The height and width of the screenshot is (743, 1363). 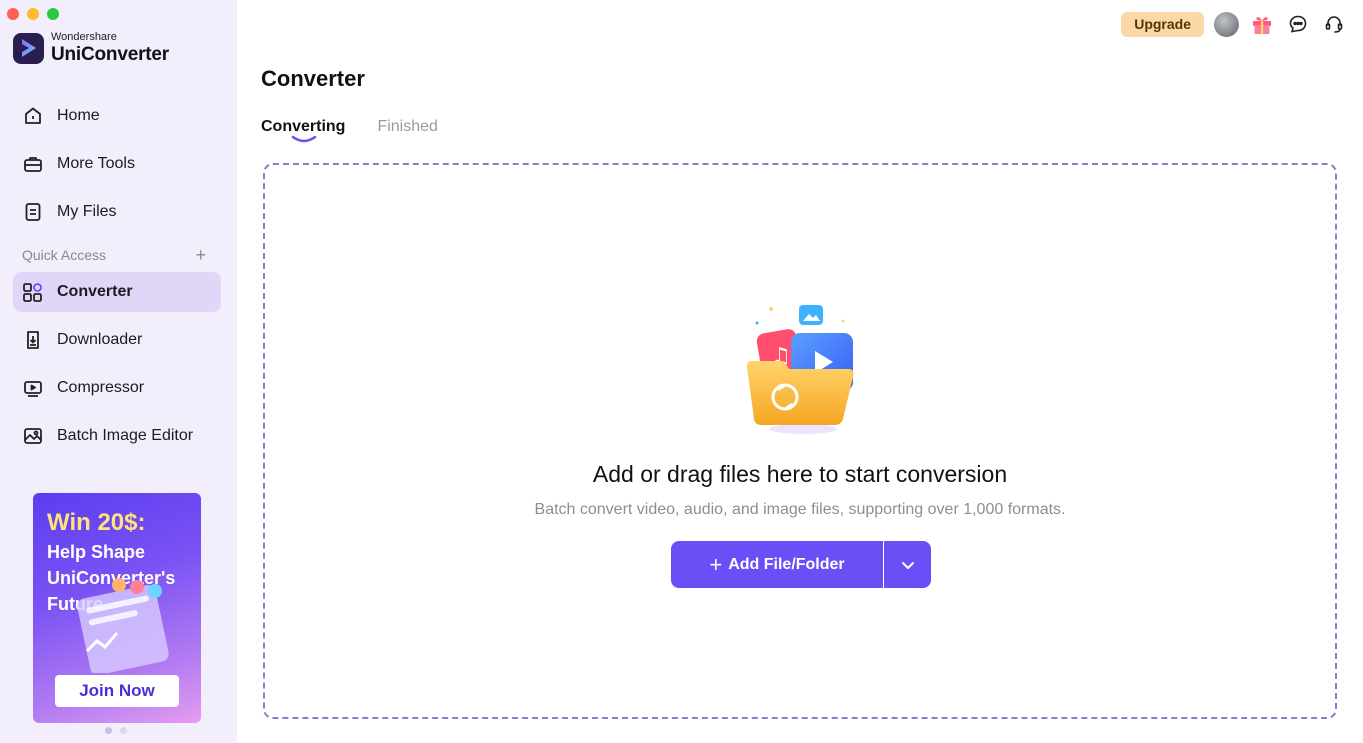 I want to click on chevron-down-icon, so click(x=907, y=565).